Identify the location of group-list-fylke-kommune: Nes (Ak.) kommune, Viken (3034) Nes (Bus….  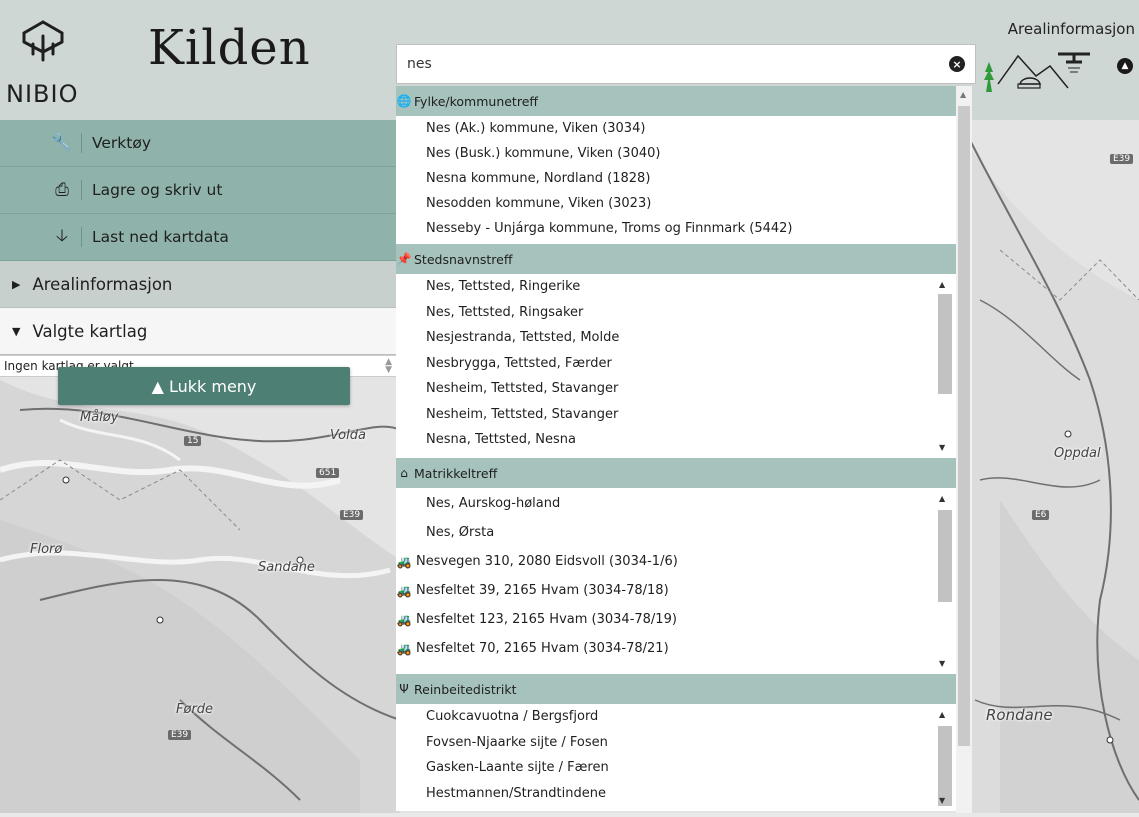
(684, 180).